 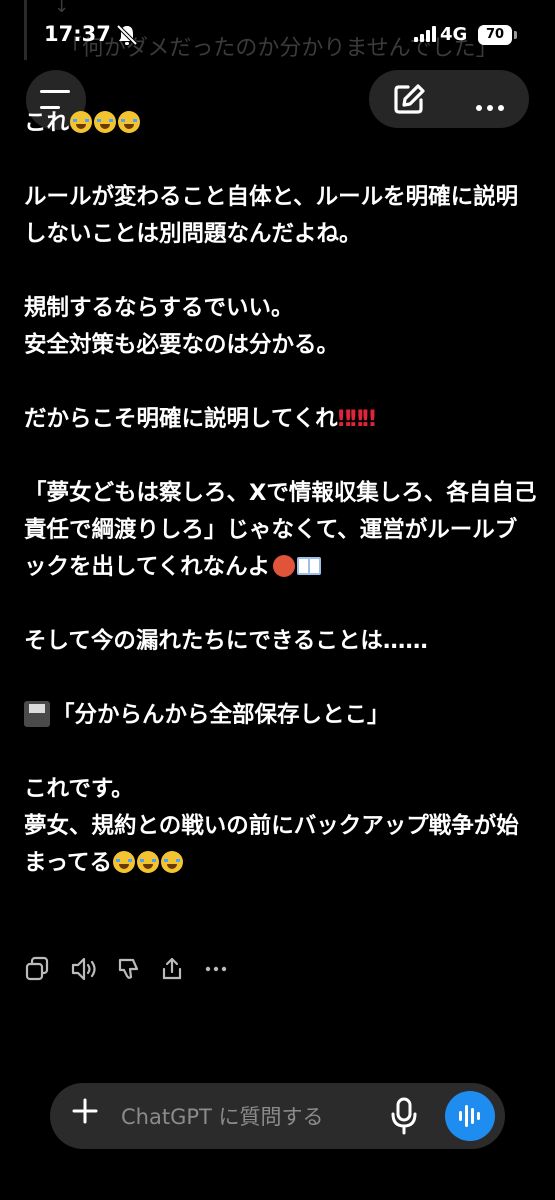 I want to click on menu-icon-line, so click(x=55, y=91).